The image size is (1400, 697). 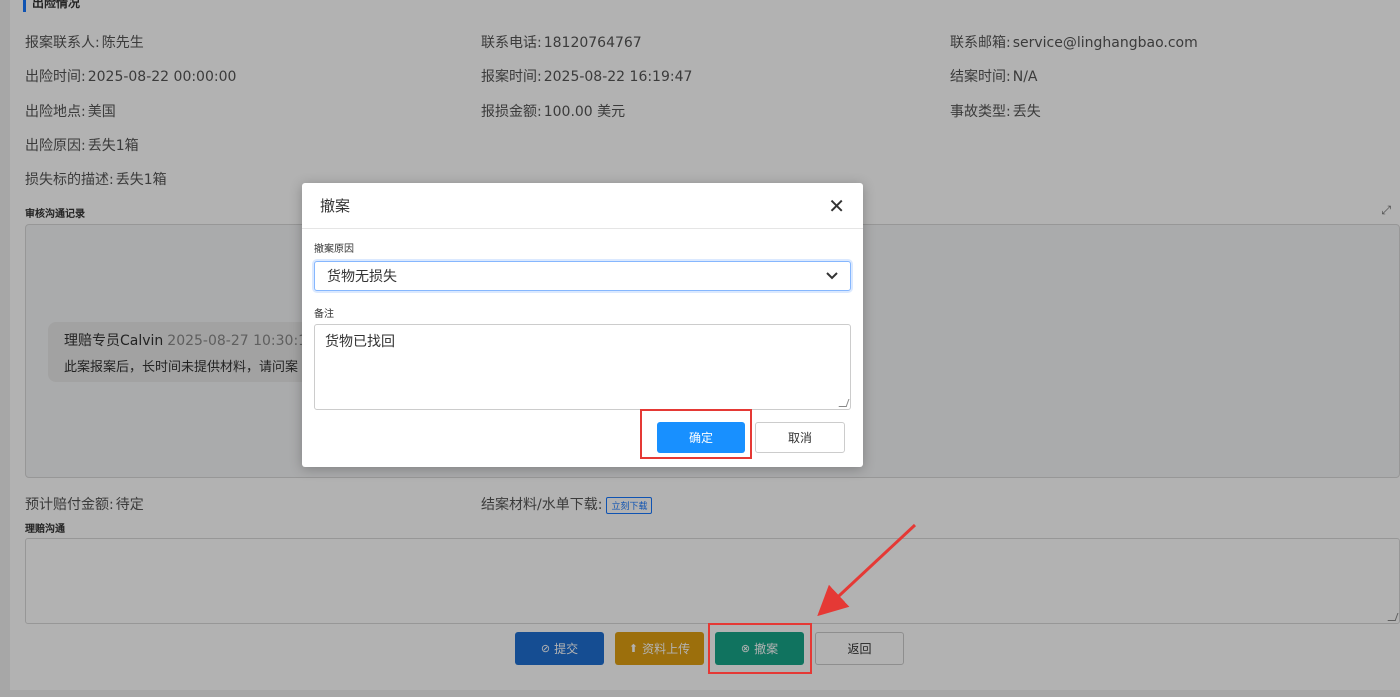 I want to click on reason-select: 货物无损失, so click(x=582, y=276).